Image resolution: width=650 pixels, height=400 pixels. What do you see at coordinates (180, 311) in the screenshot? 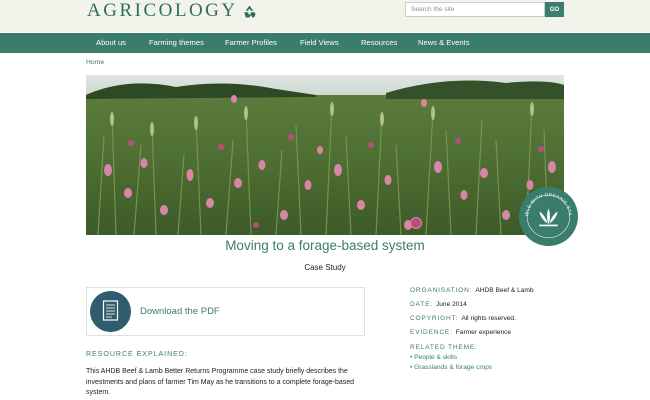
I see `download-pdf-label: Download the PDF` at bounding box center [180, 311].